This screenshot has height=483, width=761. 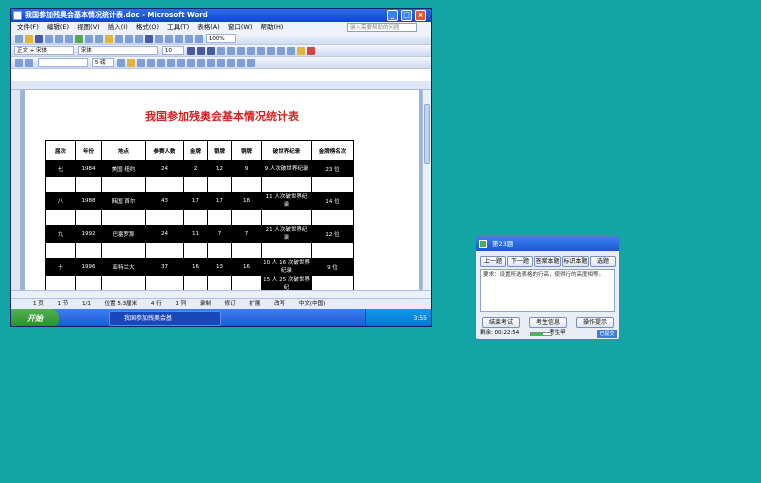 What do you see at coordinates (210, 63) in the screenshot?
I see `autoformat-icon` at bounding box center [210, 63].